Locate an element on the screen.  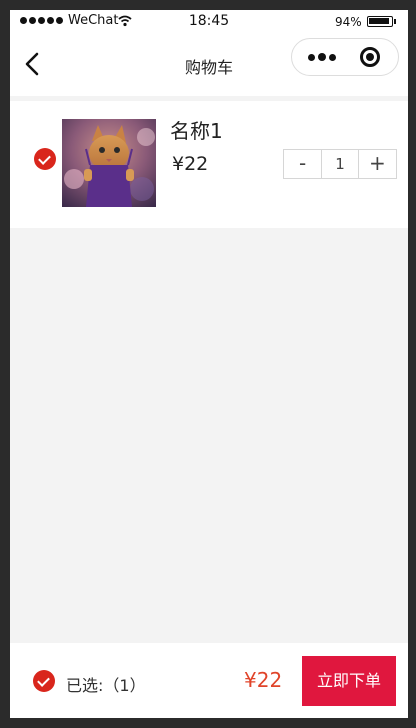
battery-percent: 94% is located at coordinates (348, 22).